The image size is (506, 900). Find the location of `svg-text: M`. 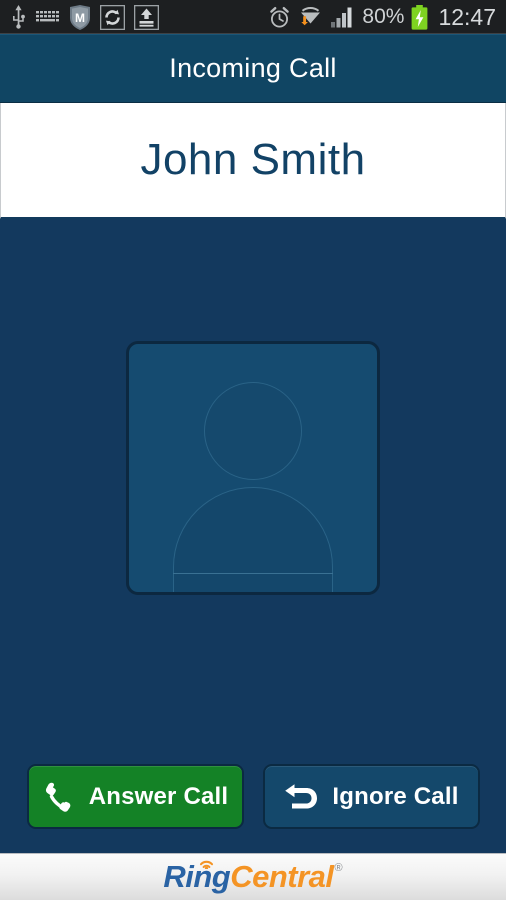

svg-text: M is located at coordinates (80, 18).